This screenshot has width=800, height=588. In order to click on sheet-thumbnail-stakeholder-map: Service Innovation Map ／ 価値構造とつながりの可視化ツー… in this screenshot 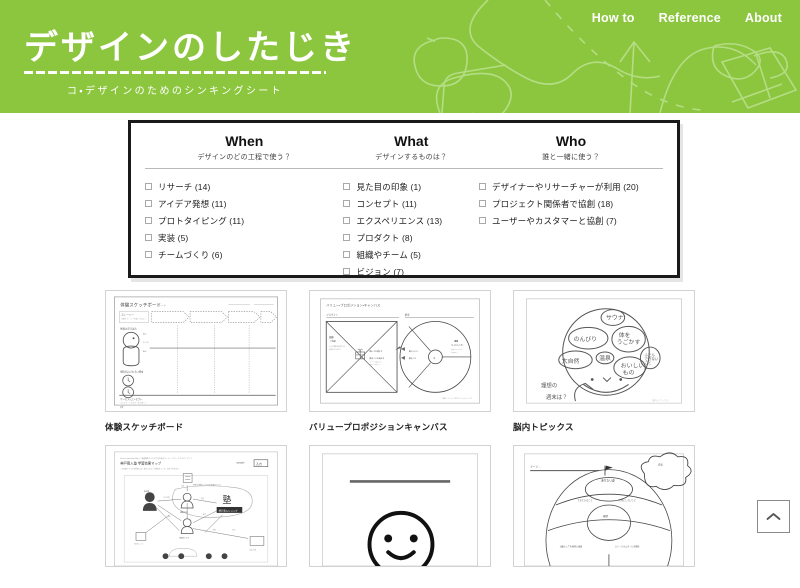, I will do `click(196, 506)`.